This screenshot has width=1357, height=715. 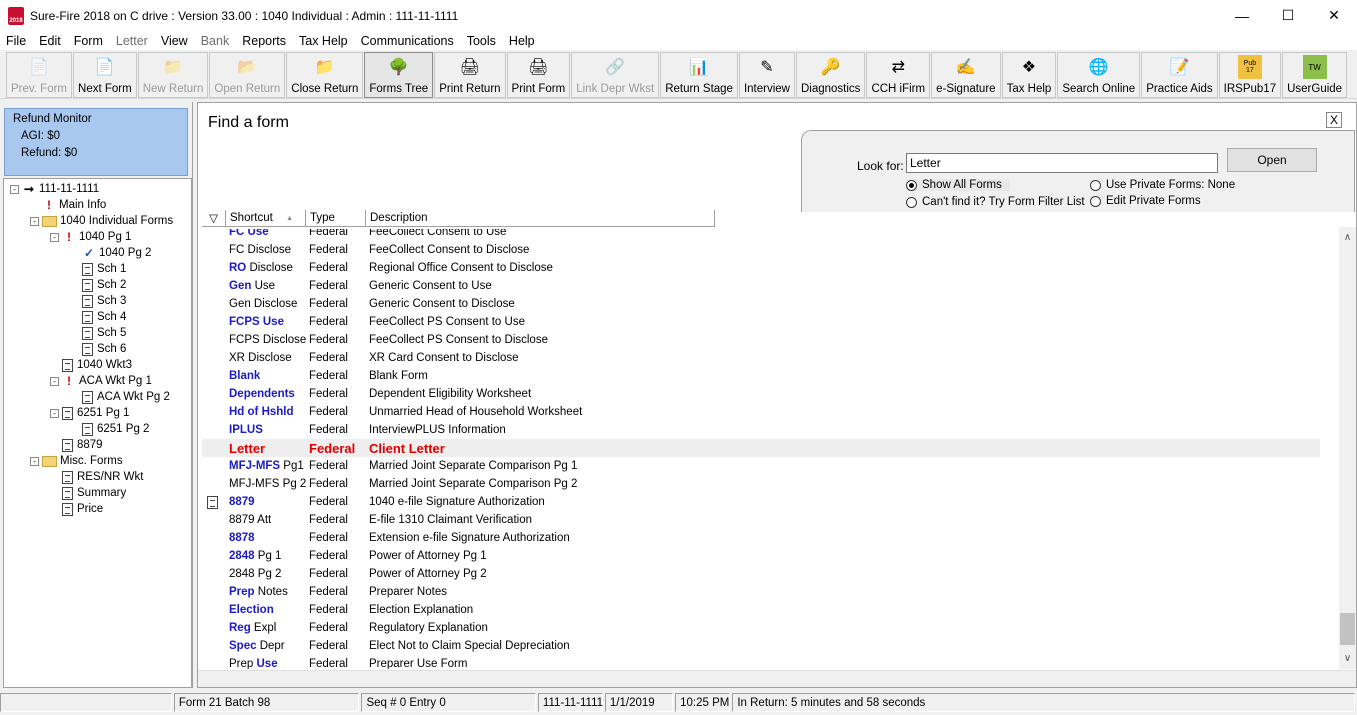 What do you see at coordinates (215, 41) in the screenshot?
I see `menu-bank: Bank` at bounding box center [215, 41].